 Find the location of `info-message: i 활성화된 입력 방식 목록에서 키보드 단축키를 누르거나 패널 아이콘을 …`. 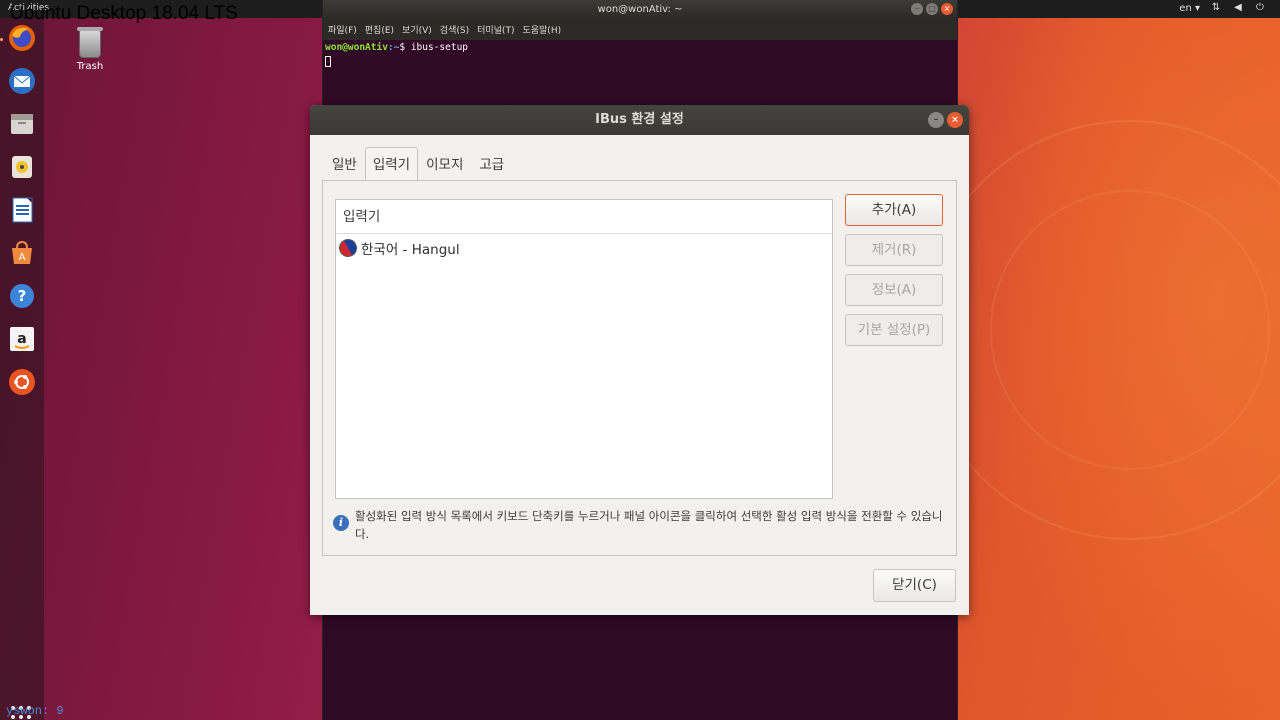

info-message: i 활성화된 입력 방식 목록에서 키보드 단축키를 누르거나 패널 아이콘을 … is located at coordinates (640, 525).